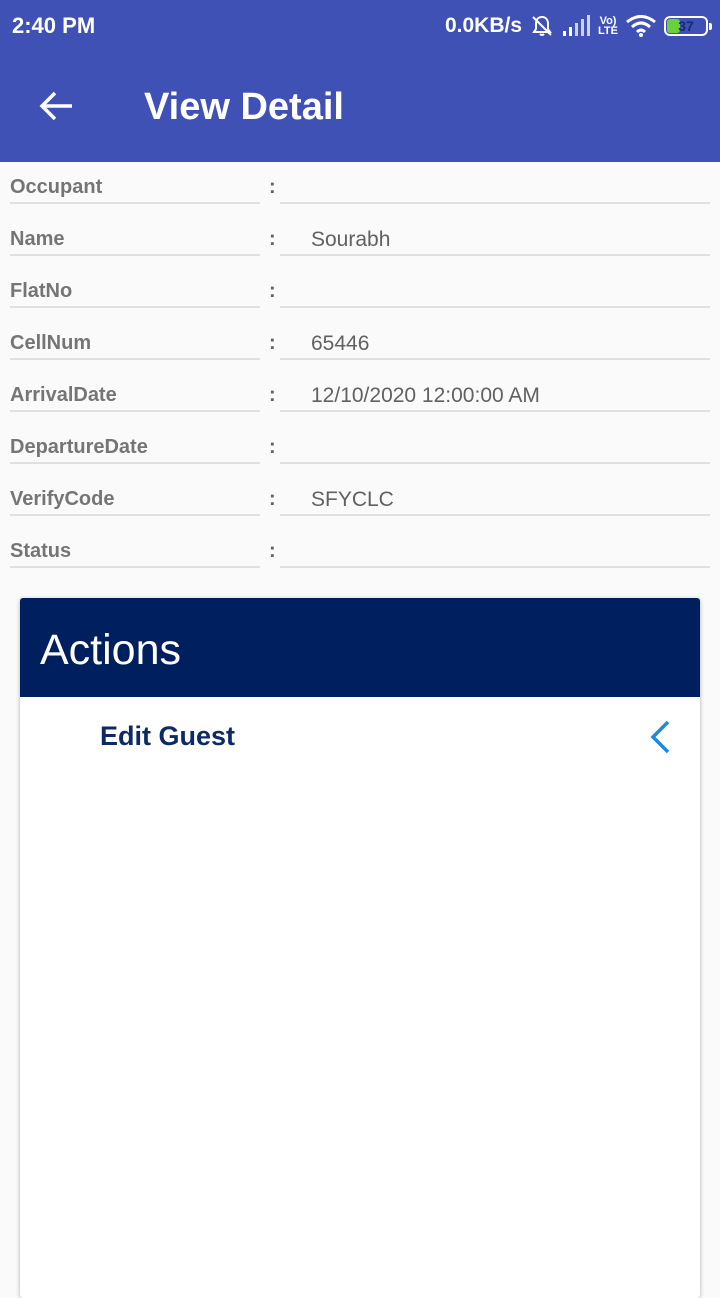  I want to click on volte-icon: Vo) LTE, so click(608, 26).